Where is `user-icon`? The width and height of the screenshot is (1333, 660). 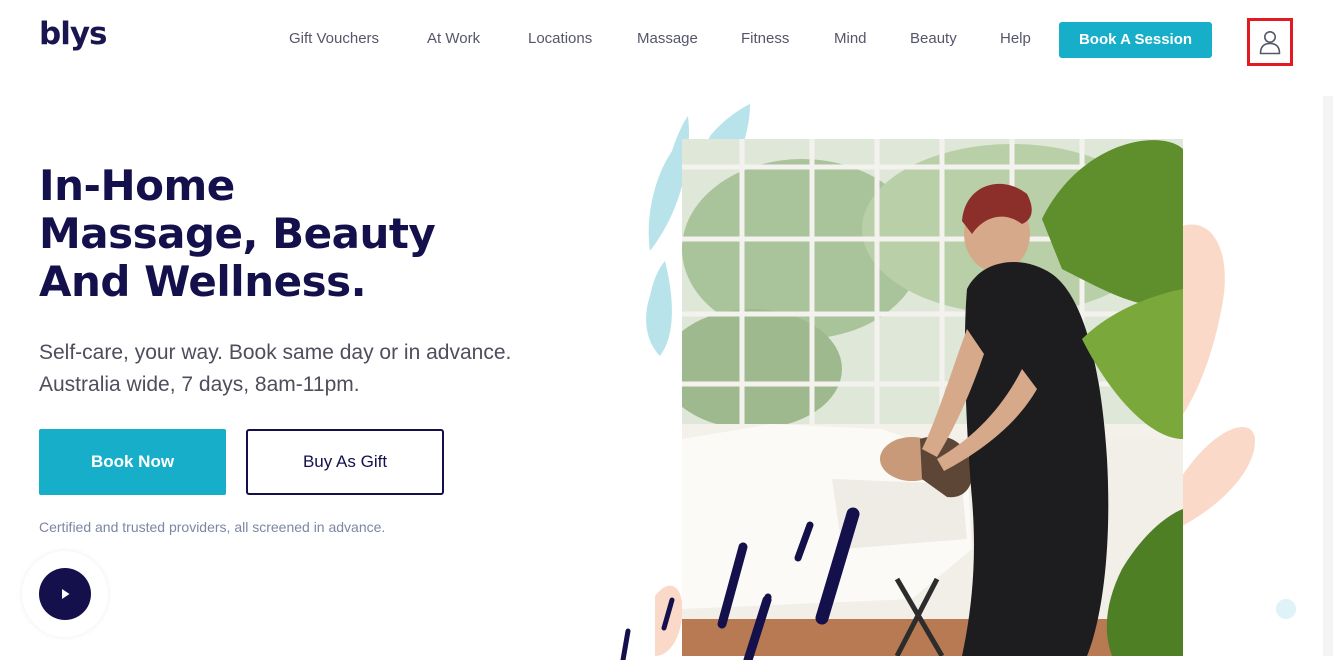
user-icon is located at coordinates (1270, 43).